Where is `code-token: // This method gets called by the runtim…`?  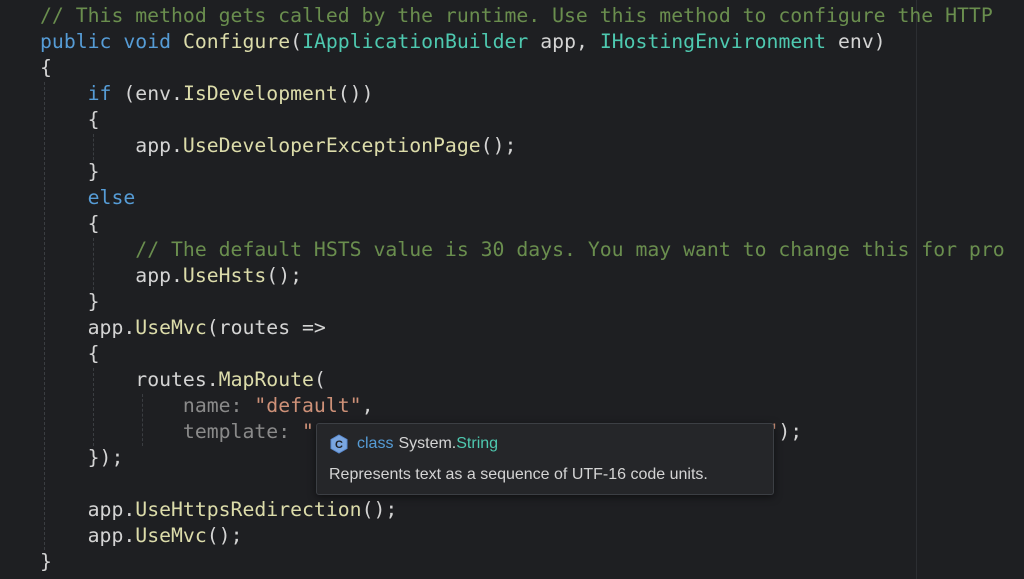
code-token: // This method gets called by the runtim… is located at coordinates (516, 15).